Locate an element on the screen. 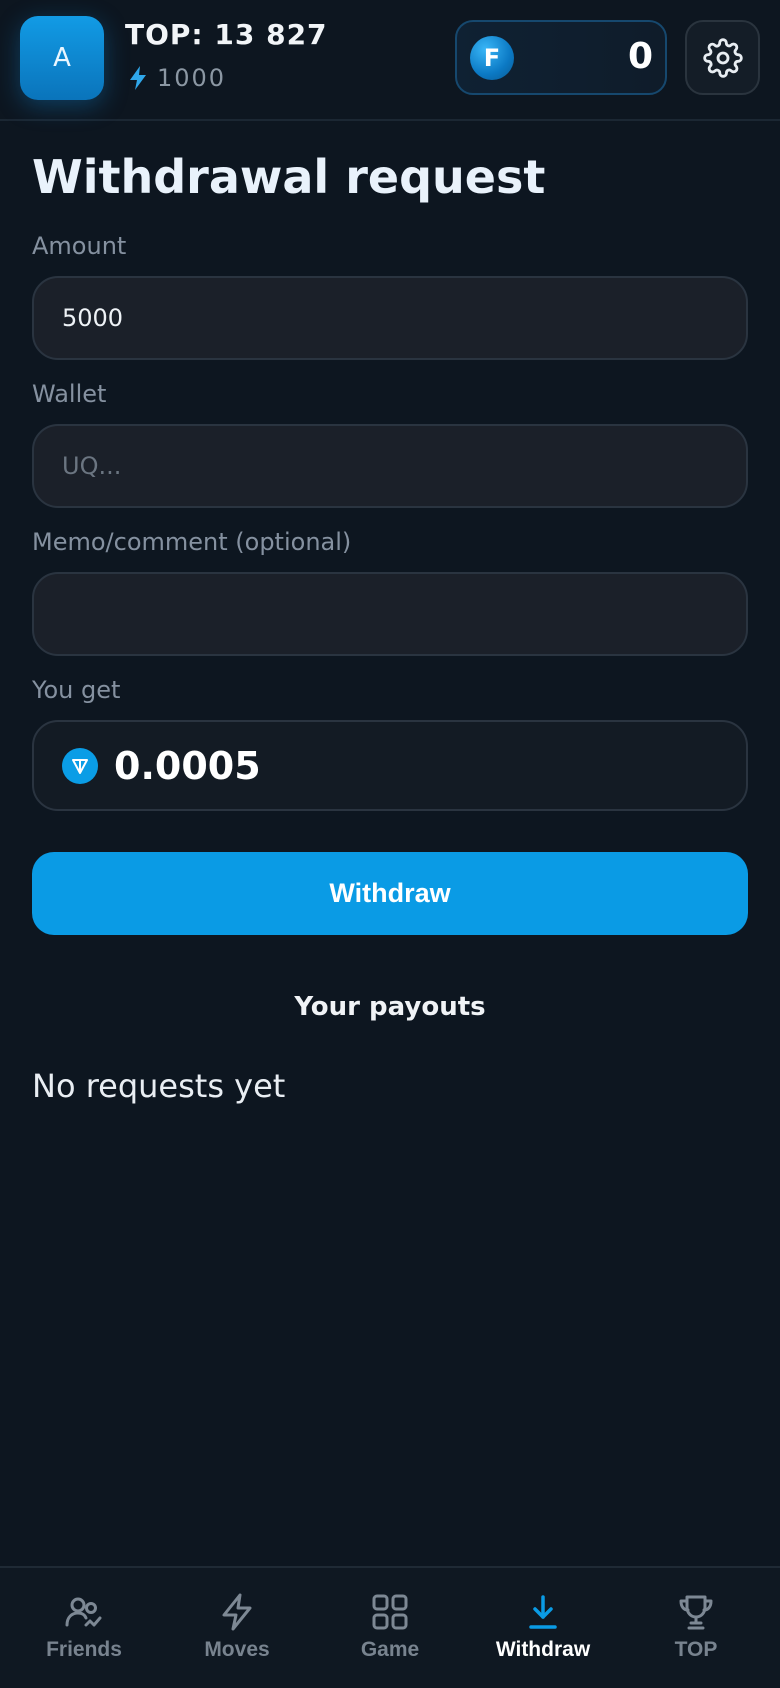  ton-icon is located at coordinates (80, 765).